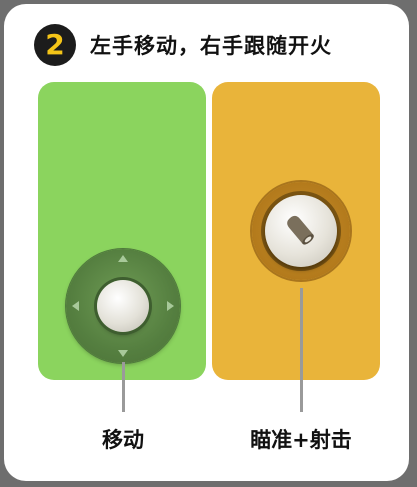 The image size is (417, 487). I want to click on step-number-badge: 2, so click(55, 45).